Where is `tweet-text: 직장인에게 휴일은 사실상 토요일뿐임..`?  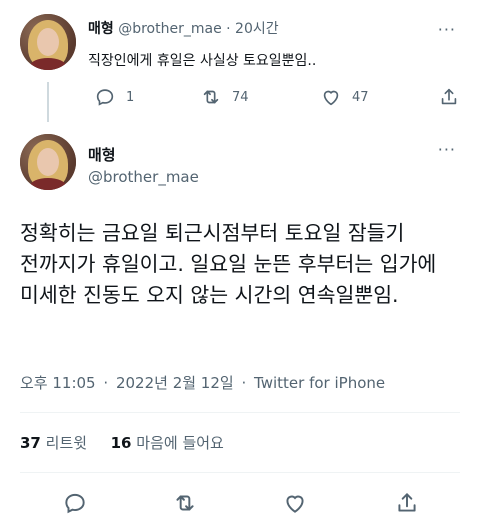 tweet-text: 직장인에게 휴일은 사실상 토요일뿐임.. is located at coordinates (202, 61).